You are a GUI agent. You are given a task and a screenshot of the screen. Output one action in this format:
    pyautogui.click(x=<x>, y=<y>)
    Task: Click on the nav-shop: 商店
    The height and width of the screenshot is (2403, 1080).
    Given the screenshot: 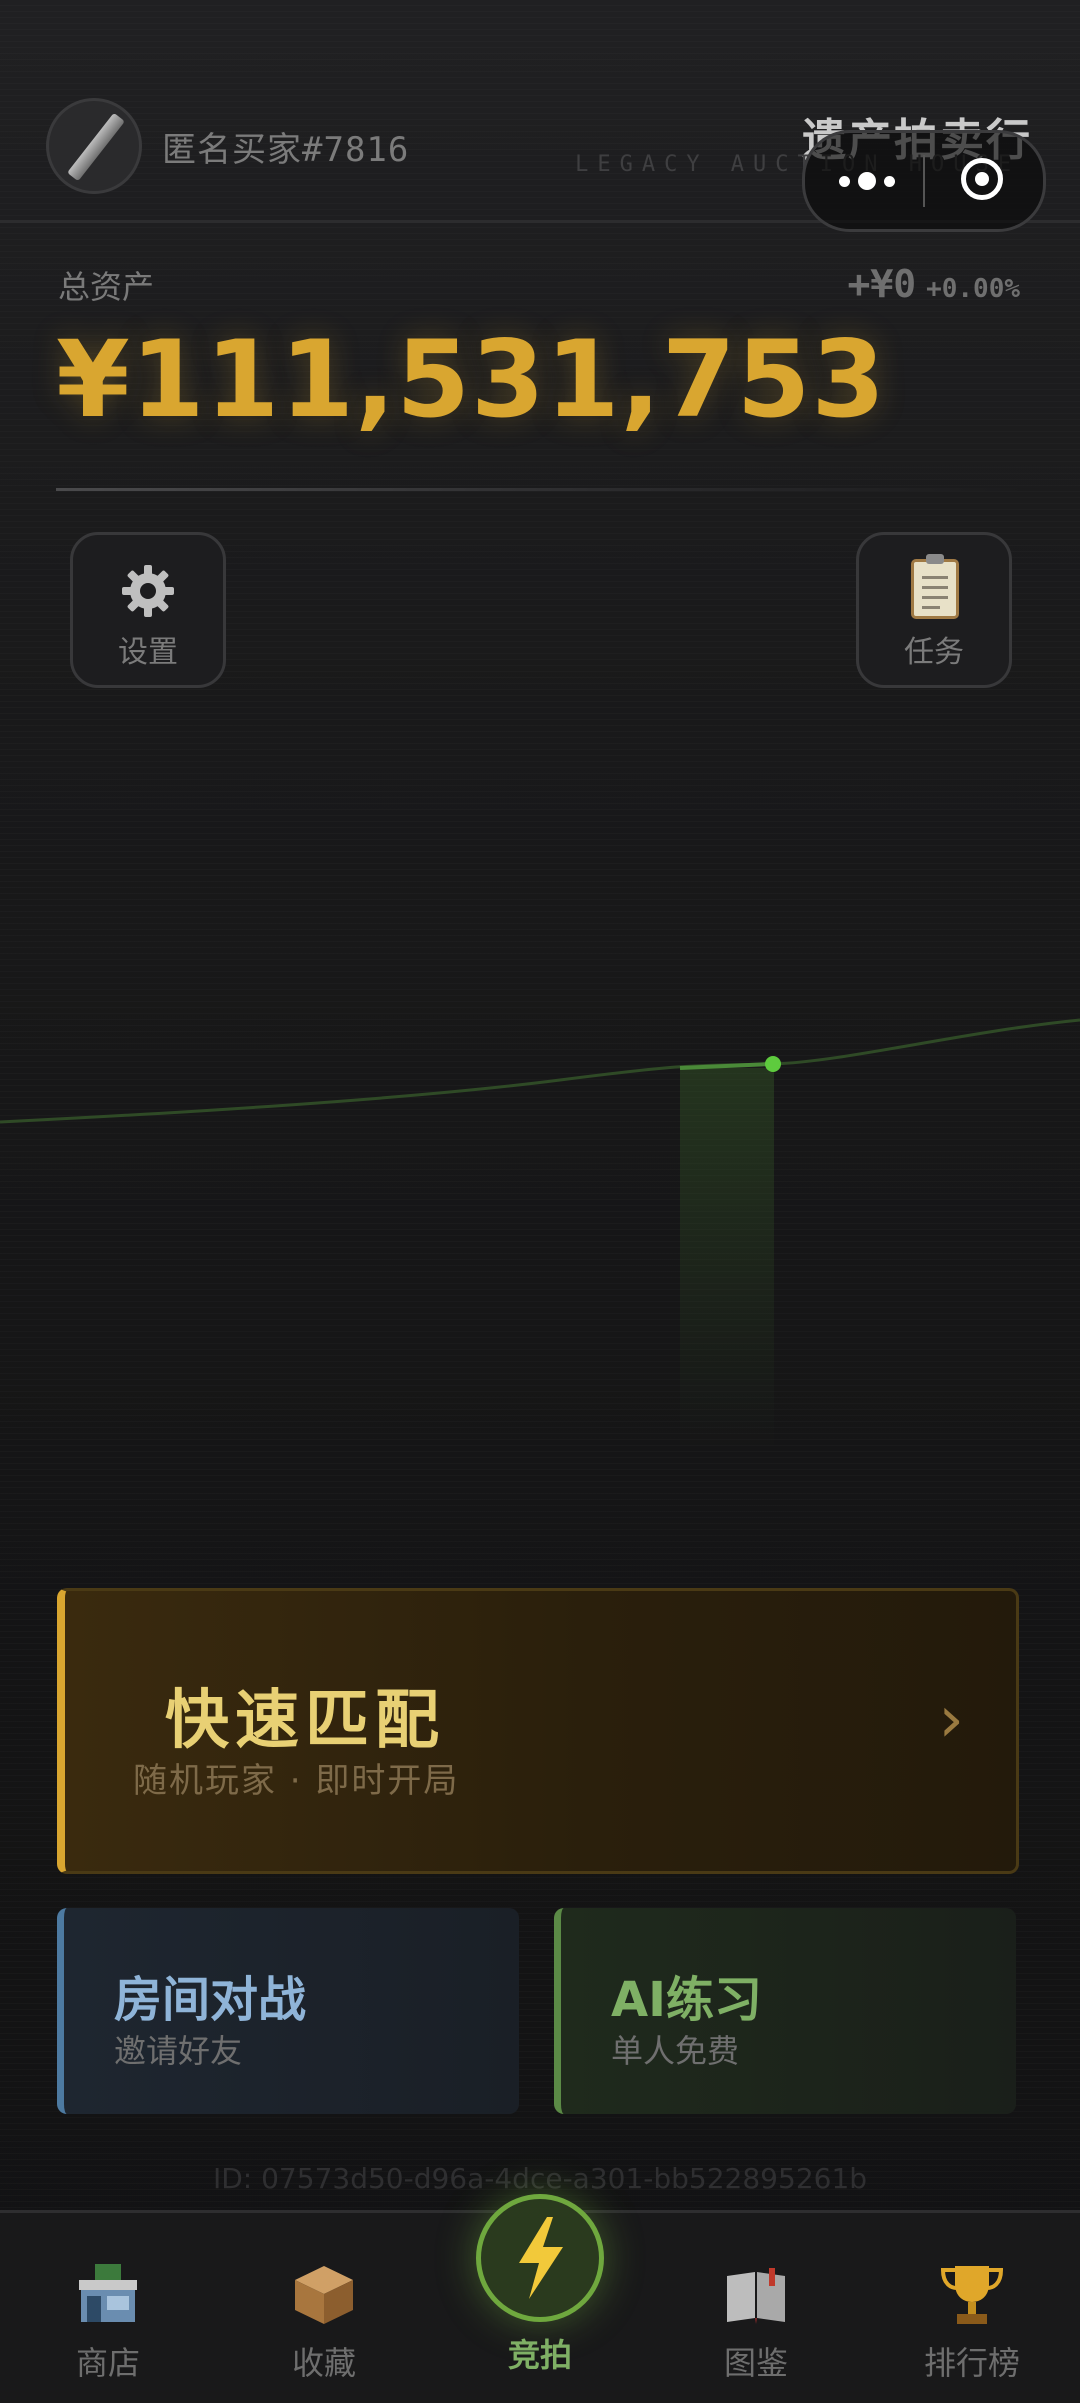 What is the action you would take?
    pyautogui.click(x=108, y=2320)
    